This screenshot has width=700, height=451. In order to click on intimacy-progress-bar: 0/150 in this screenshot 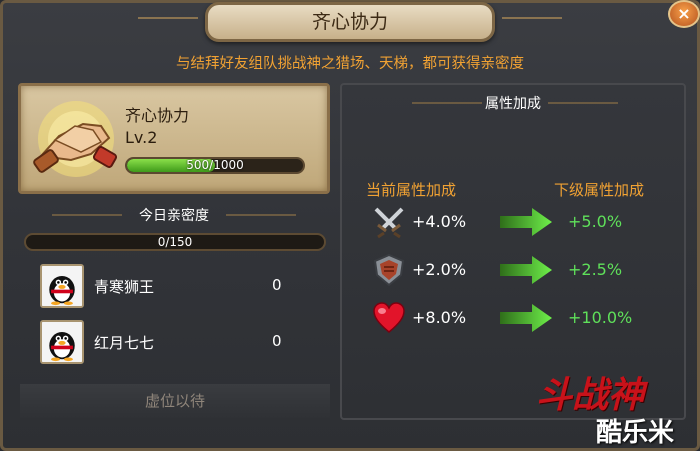, I will do `click(175, 242)`.